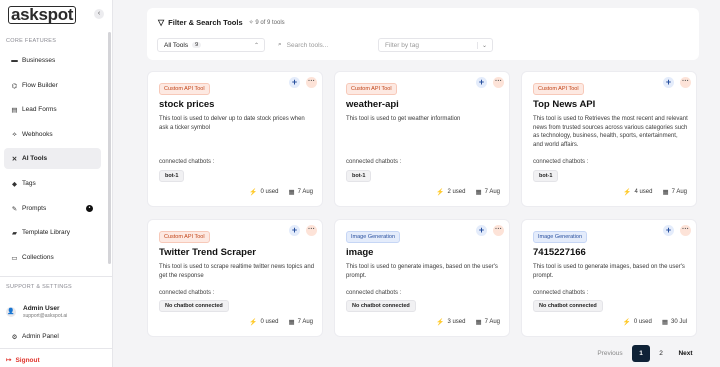  I want to click on sidebar-item-label: Tags, so click(29, 183).